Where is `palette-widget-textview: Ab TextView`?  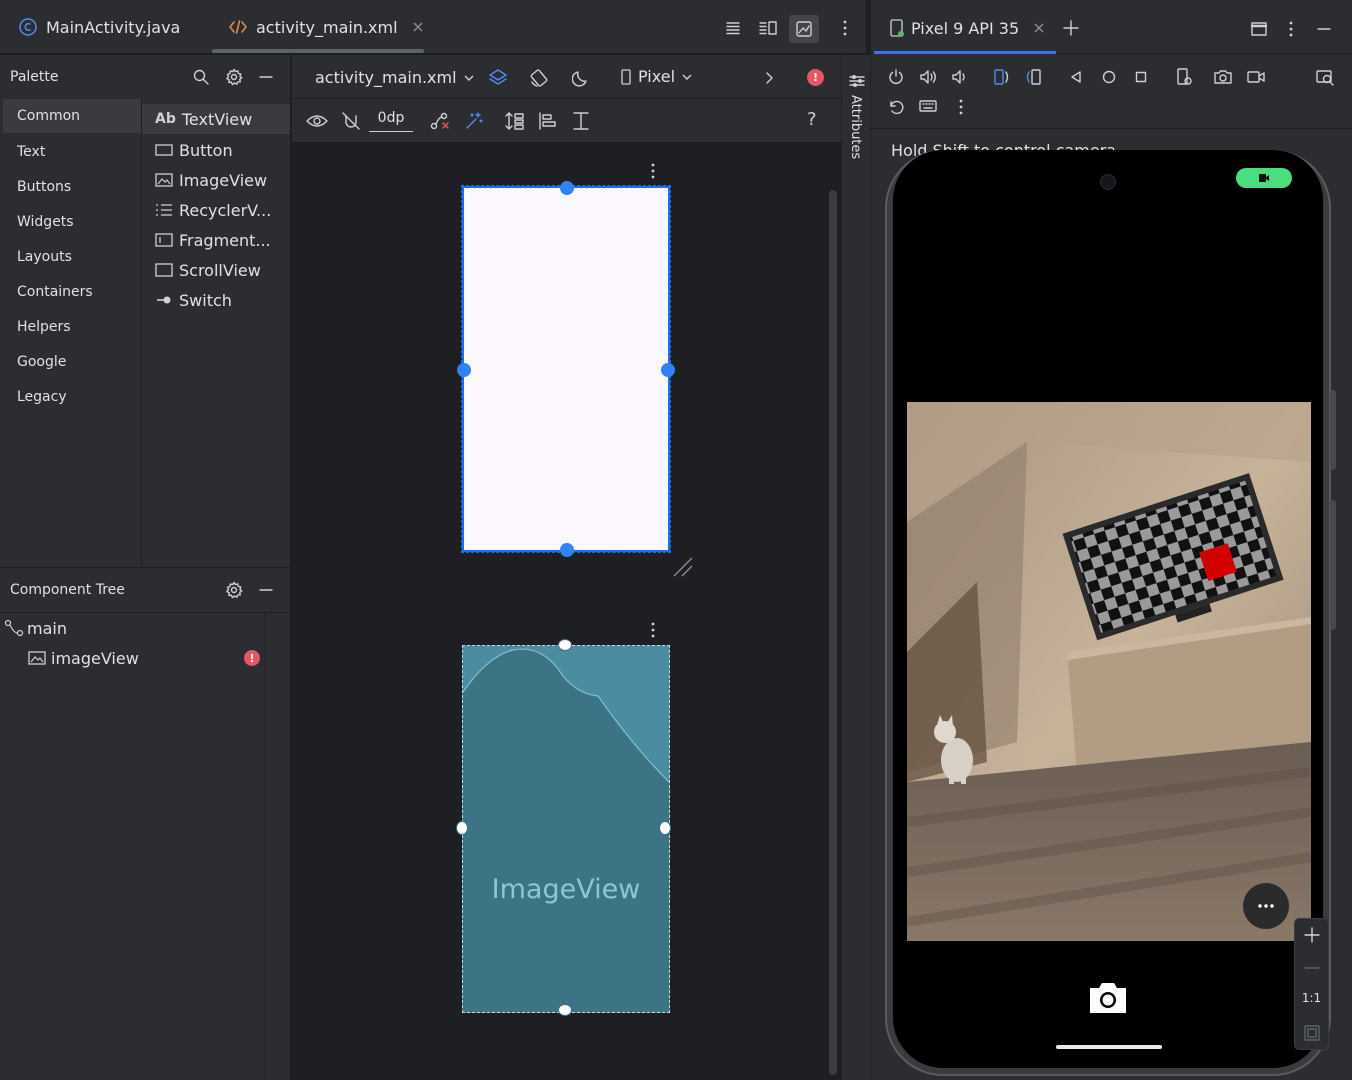 palette-widget-textview: Ab TextView is located at coordinates (216, 119).